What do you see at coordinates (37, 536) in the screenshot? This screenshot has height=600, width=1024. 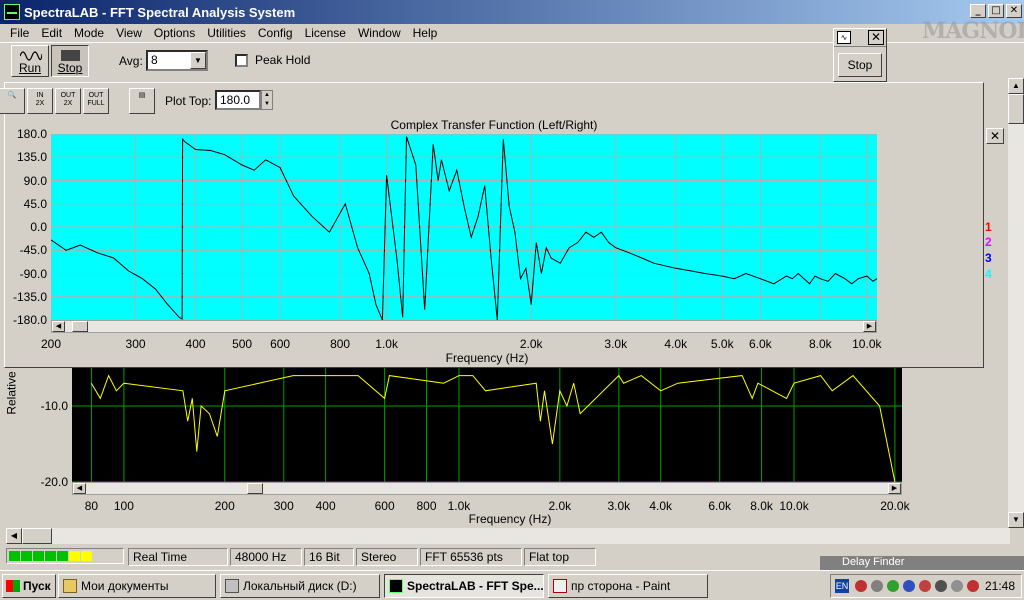 I see `main-hscroll-thumb` at bounding box center [37, 536].